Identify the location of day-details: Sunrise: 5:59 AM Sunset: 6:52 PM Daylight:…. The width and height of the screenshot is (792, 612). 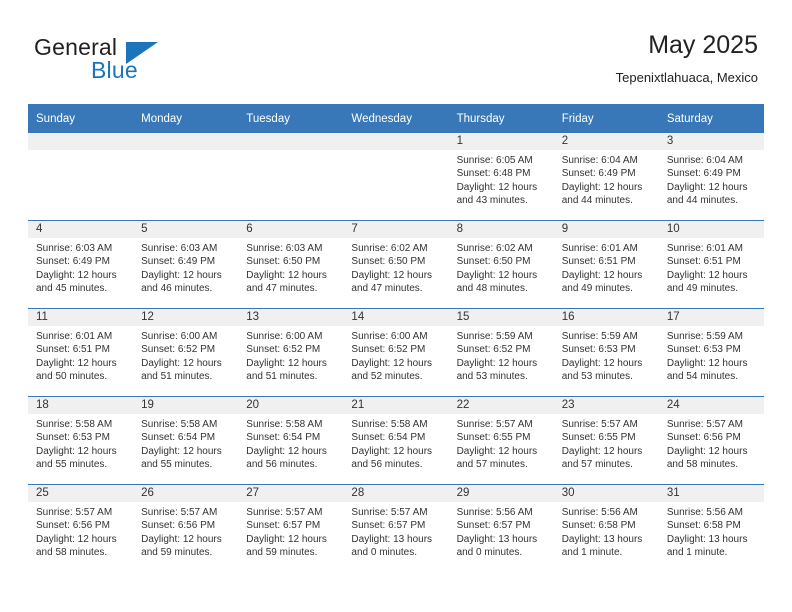
(501, 355).